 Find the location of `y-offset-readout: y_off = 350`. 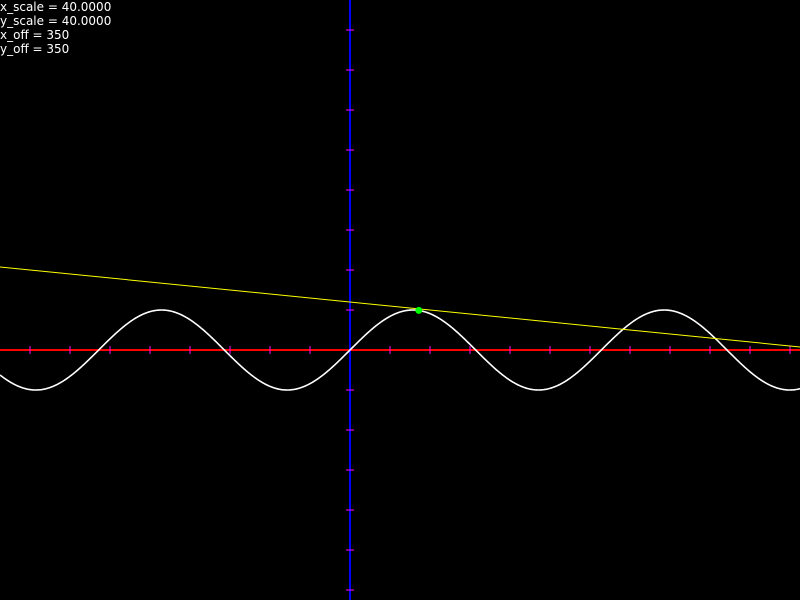

y-offset-readout: y_off = 350 is located at coordinates (35, 49).